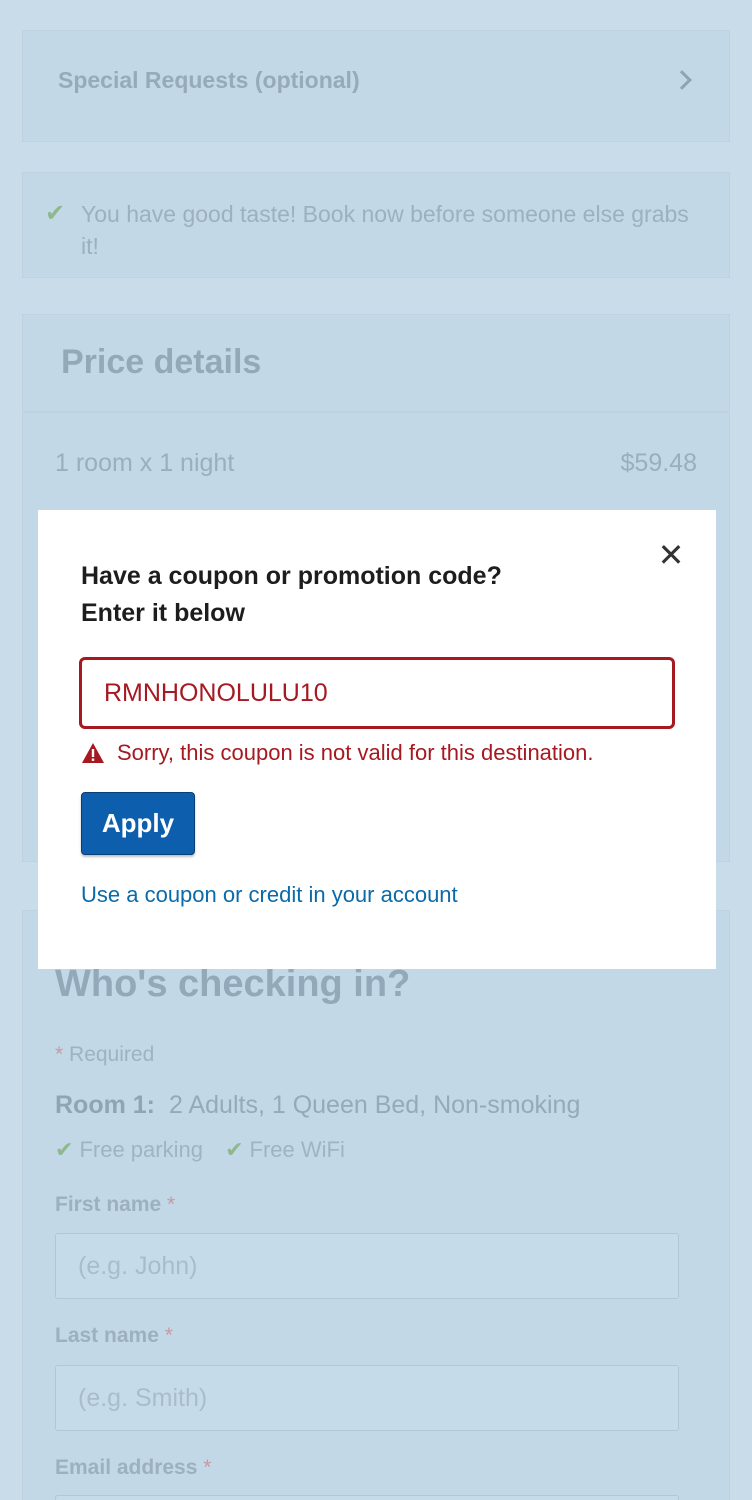  Describe the element at coordinates (376, 86) in the screenshot. I see `special-requests-row: Special Requests (optional)` at that location.